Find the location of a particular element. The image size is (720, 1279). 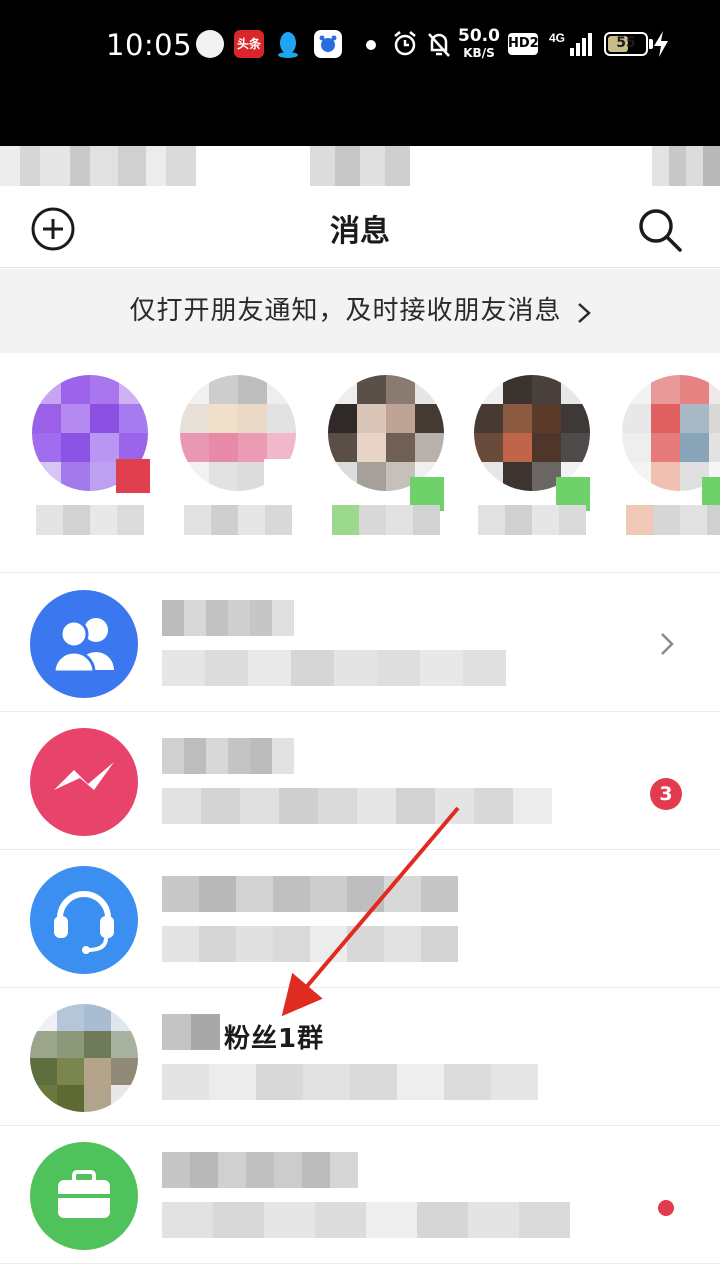

lightning-chat-icon is located at coordinates (84, 782).